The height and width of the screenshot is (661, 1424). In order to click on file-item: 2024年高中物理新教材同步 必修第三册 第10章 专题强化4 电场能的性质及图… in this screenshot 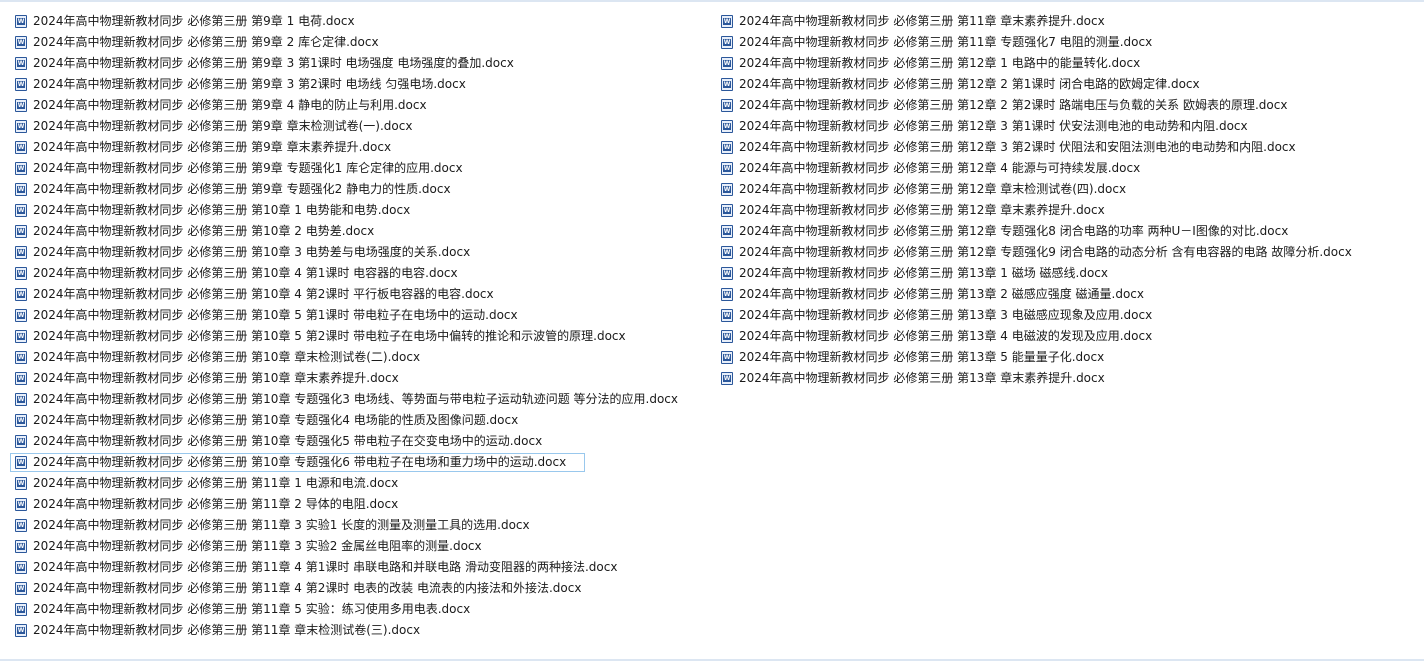, I will do `click(345, 420)`.